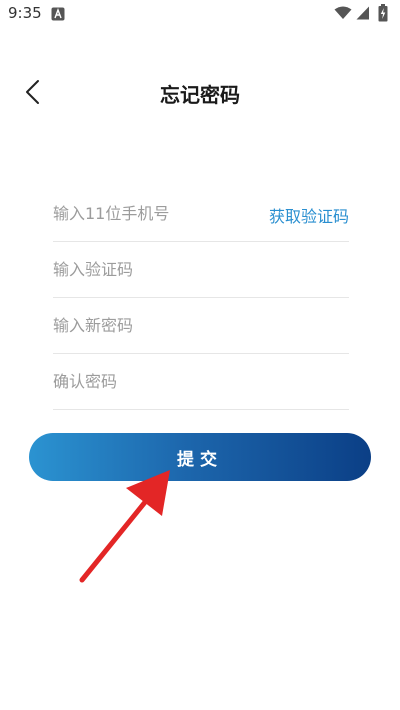 This screenshot has width=400, height=710. I want to click on code-field-row, so click(201, 270).